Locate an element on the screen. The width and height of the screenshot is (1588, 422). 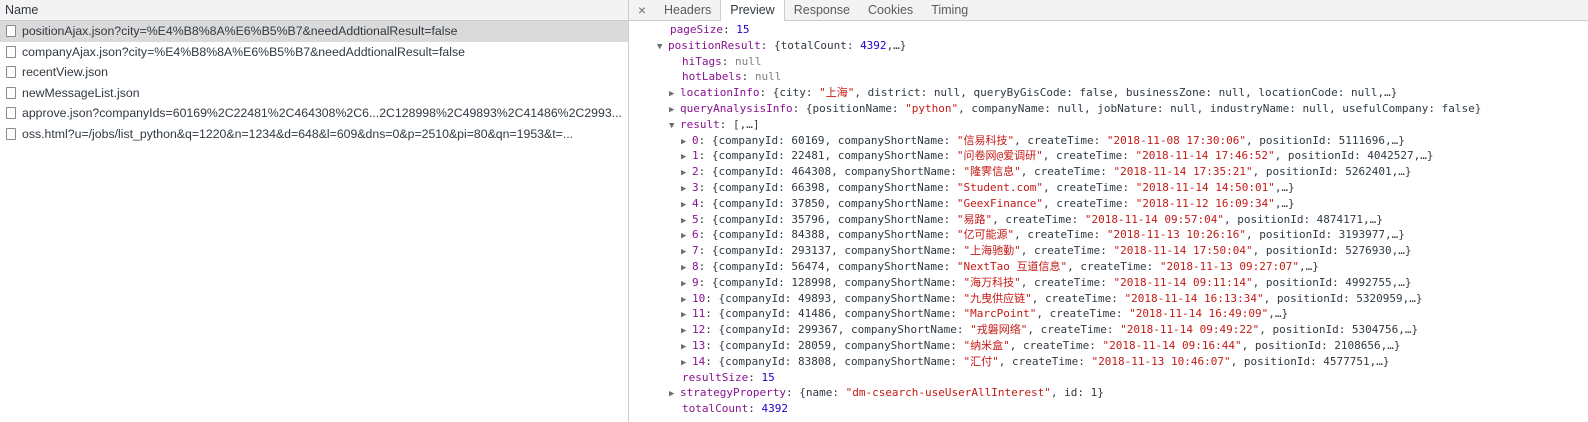
json-value: {companyId: 60169, companyShortName: is located at coordinates (834, 140).